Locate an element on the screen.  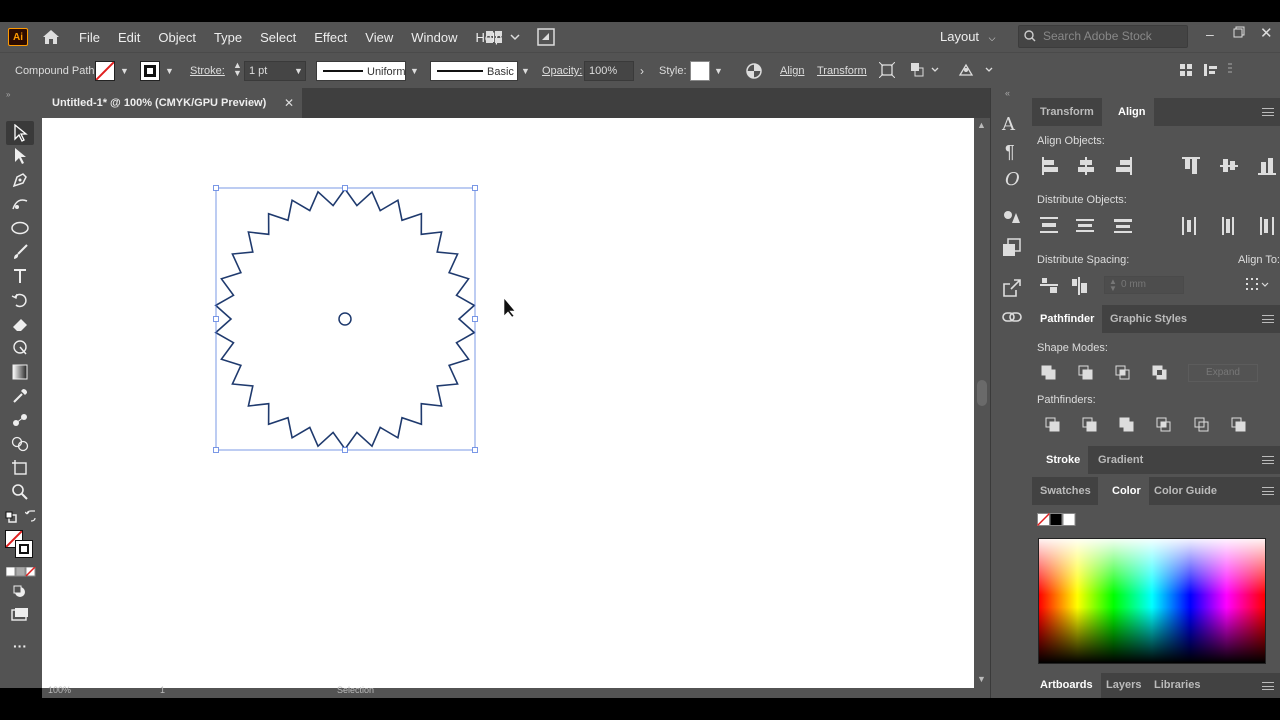
variable-width-profile: Uniform is located at coordinates (361, 71).